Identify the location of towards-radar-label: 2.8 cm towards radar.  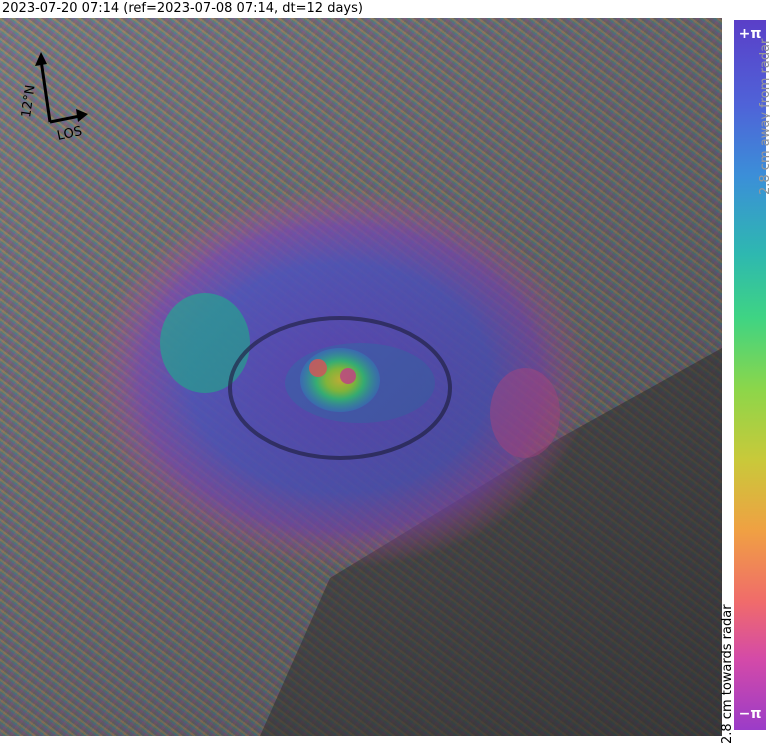
(727, 674).